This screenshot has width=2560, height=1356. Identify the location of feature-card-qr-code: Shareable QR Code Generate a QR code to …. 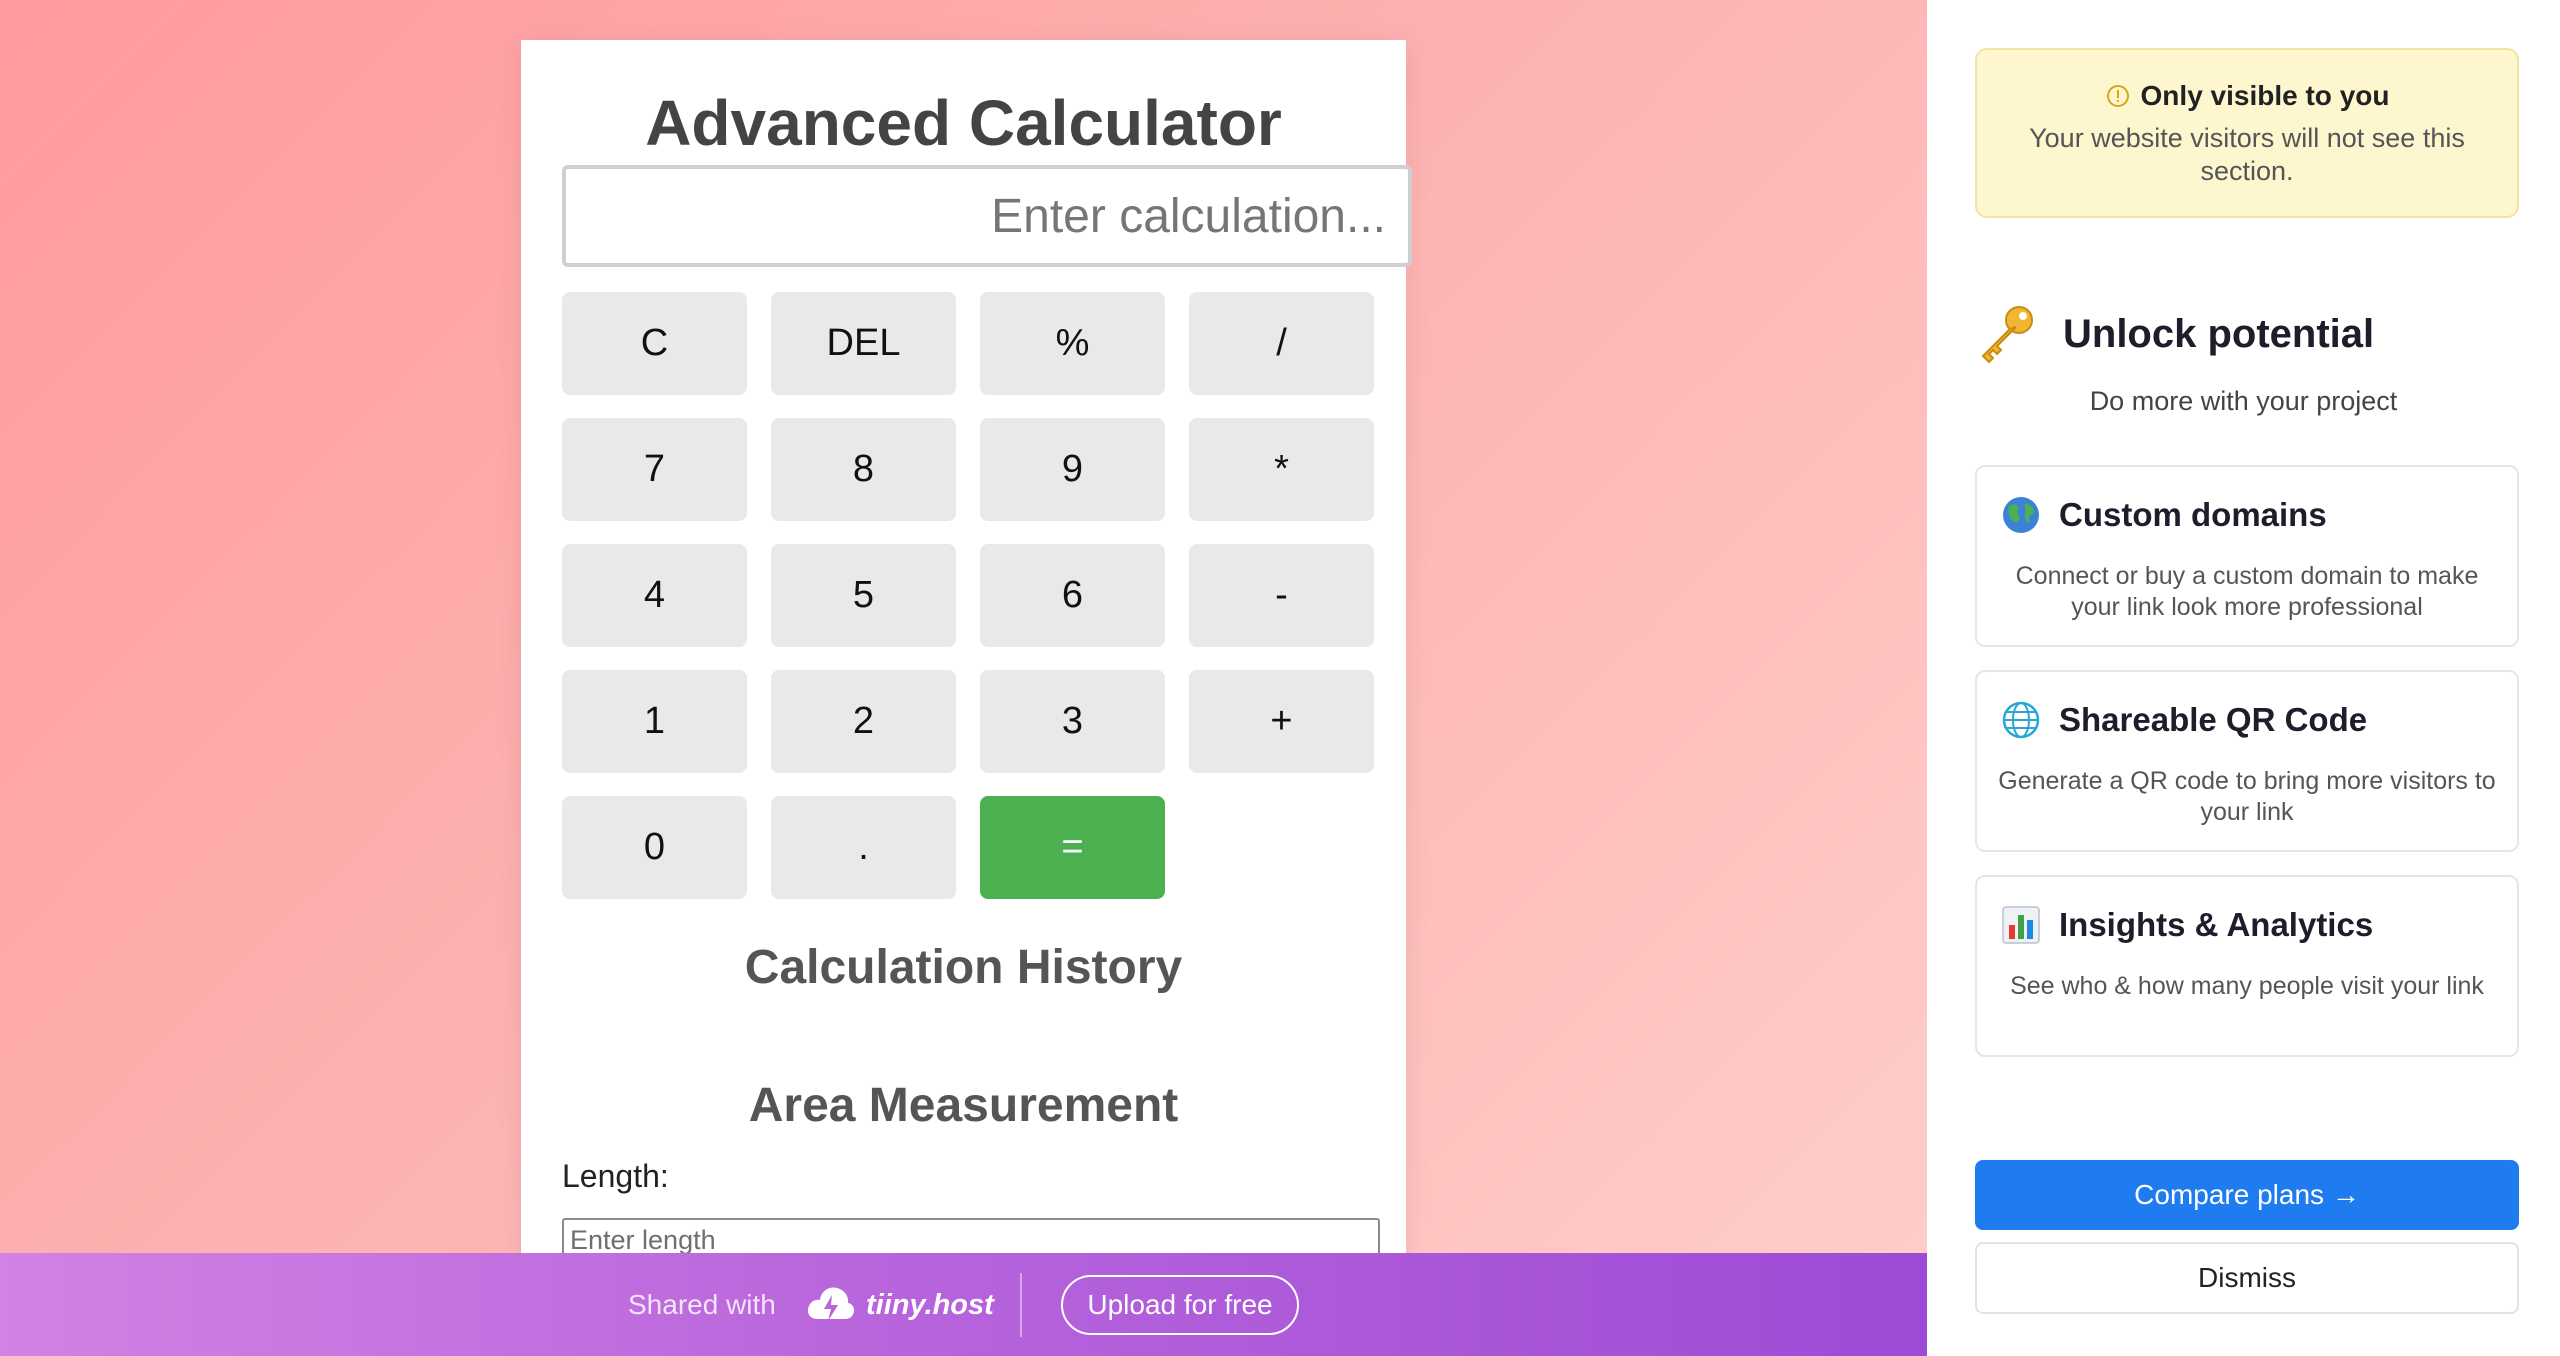
(2247, 761).